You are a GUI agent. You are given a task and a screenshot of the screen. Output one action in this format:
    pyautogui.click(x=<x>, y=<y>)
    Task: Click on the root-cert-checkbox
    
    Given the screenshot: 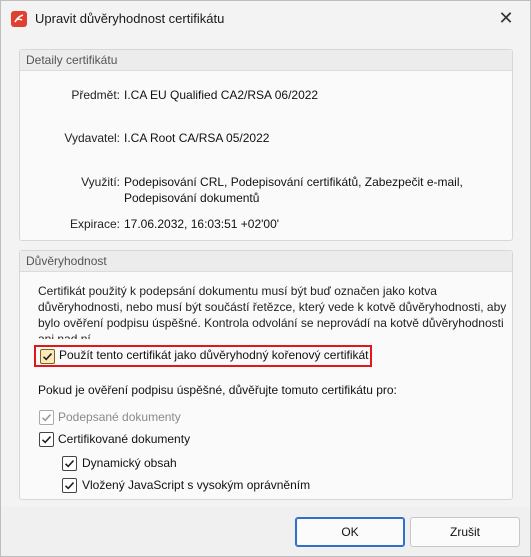 What is the action you would take?
    pyautogui.click(x=47, y=356)
    